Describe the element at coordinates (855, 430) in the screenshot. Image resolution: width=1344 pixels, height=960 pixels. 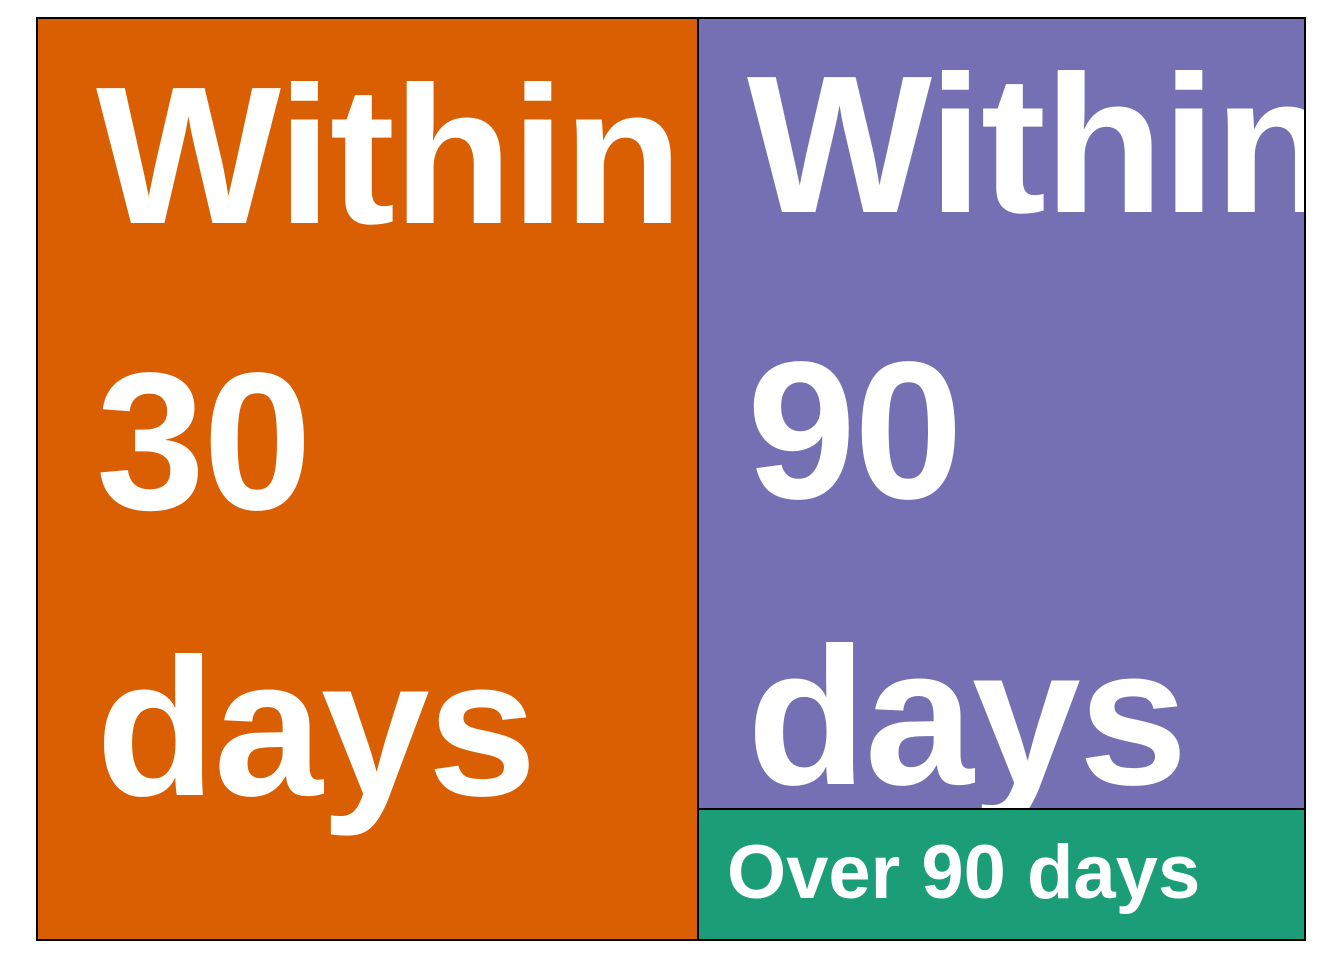
I see `tile-within-90-days-label-line-2: 90` at that location.